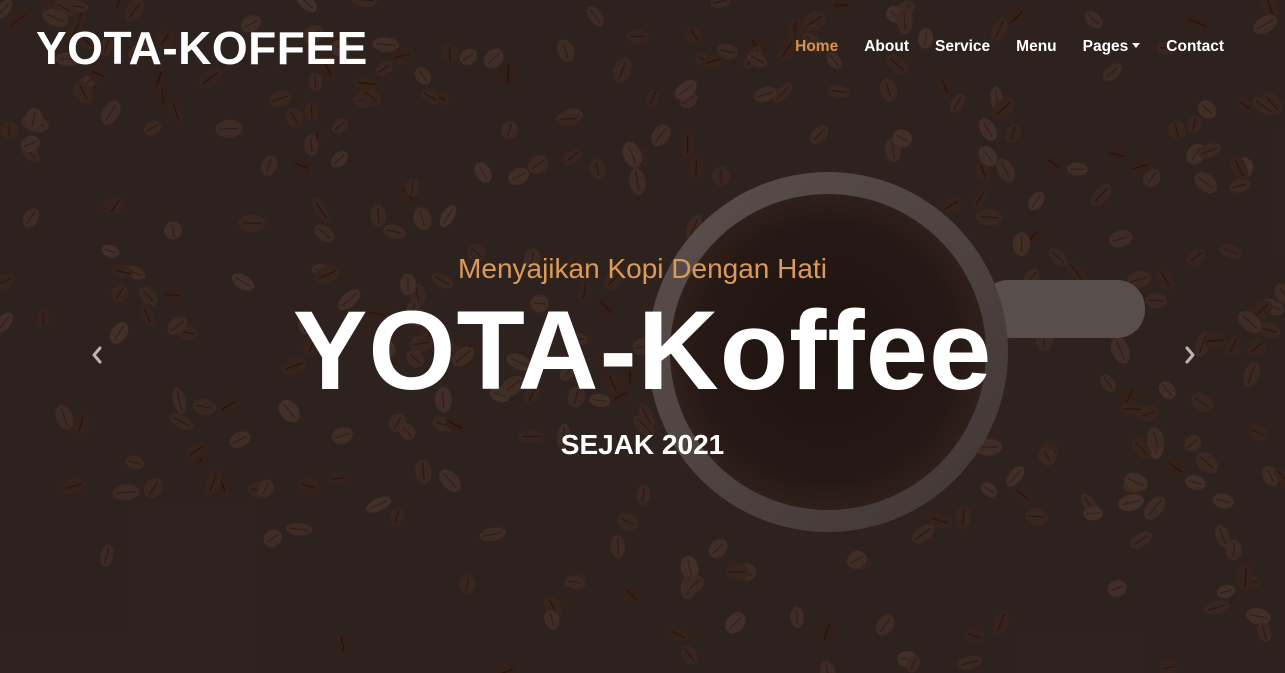 This screenshot has height=673, width=1285. I want to click on nav-item-home: Home, so click(816, 47).